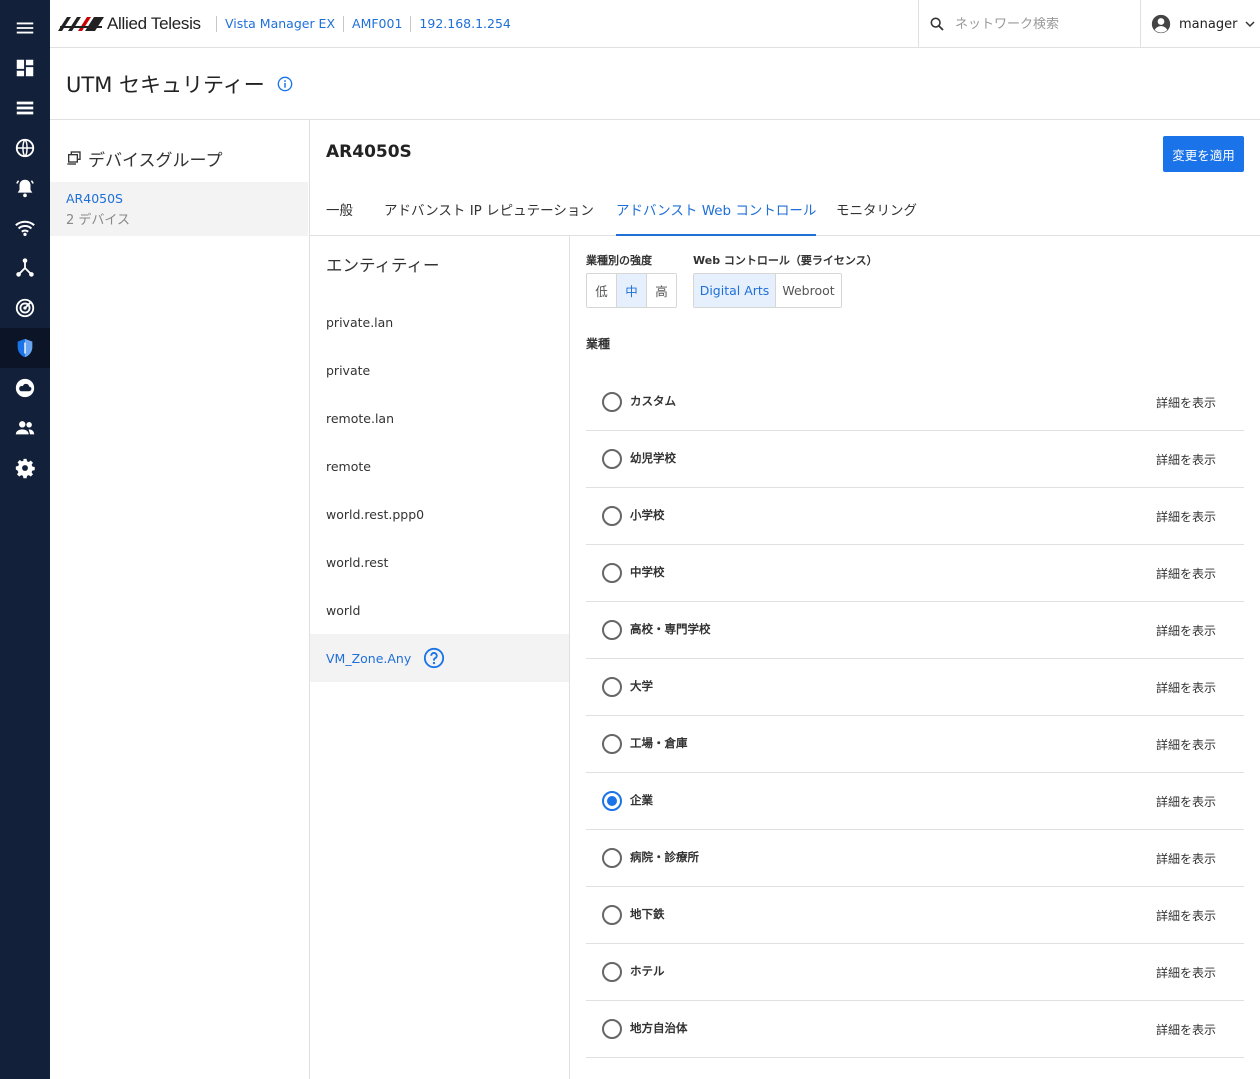  What do you see at coordinates (915, 687) in the screenshot?
I see `industry-row: 大学 詳細を表示` at bounding box center [915, 687].